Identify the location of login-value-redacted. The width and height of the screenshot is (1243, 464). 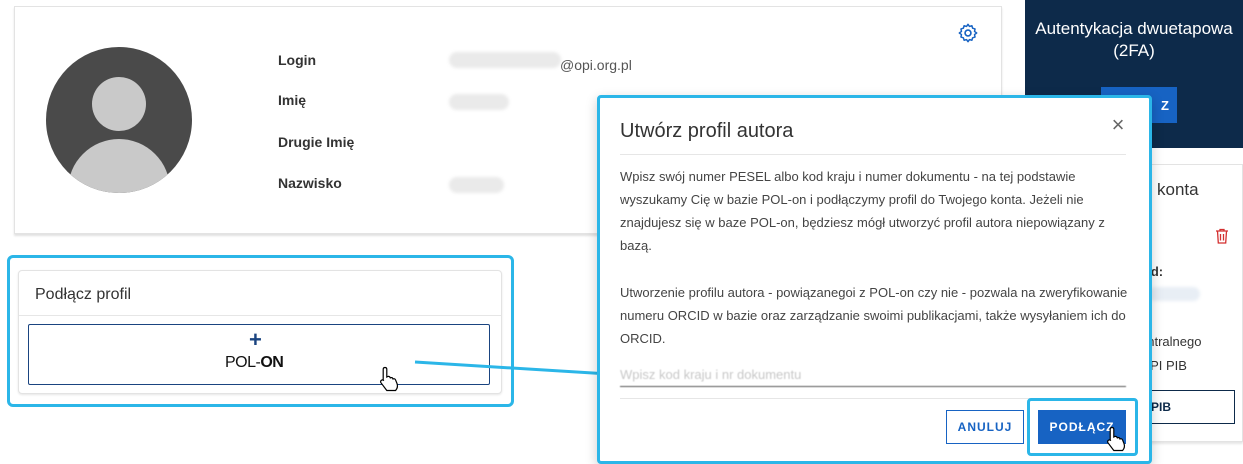
(505, 60).